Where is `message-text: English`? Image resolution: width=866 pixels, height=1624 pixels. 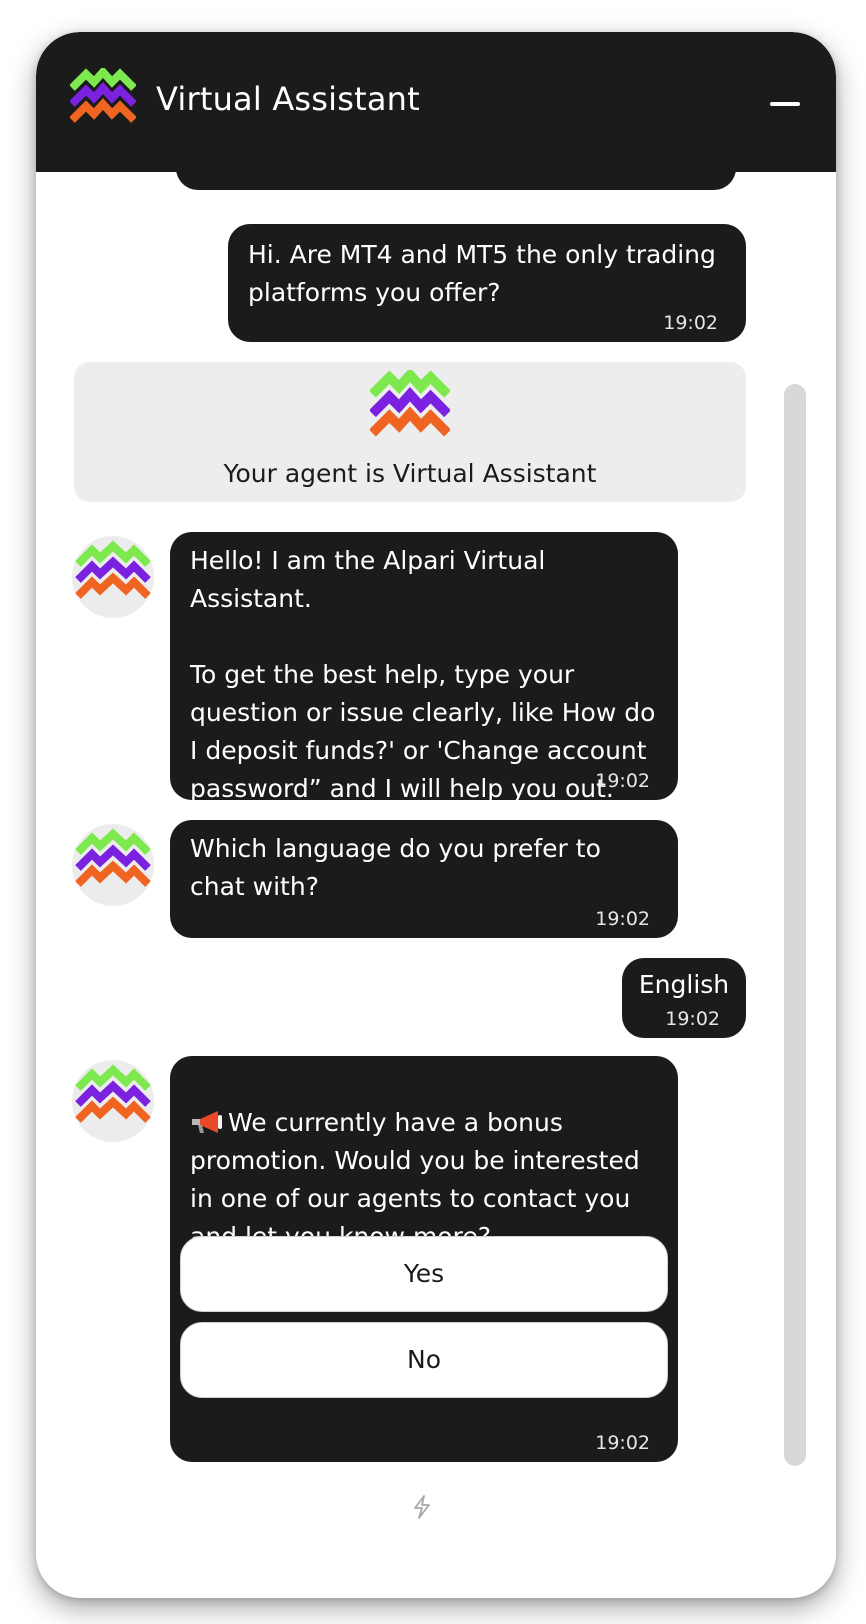
message-text: English is located at coordinates (684, 984).